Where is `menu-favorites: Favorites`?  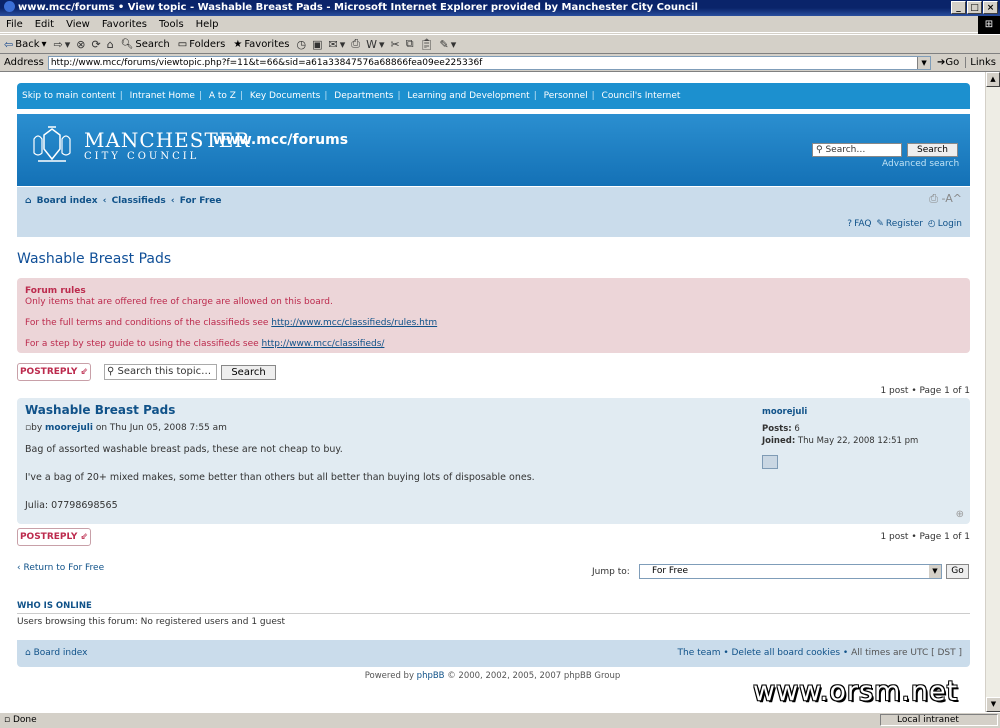 menu-favorites: Favorites is located at coordinates (124, 24).